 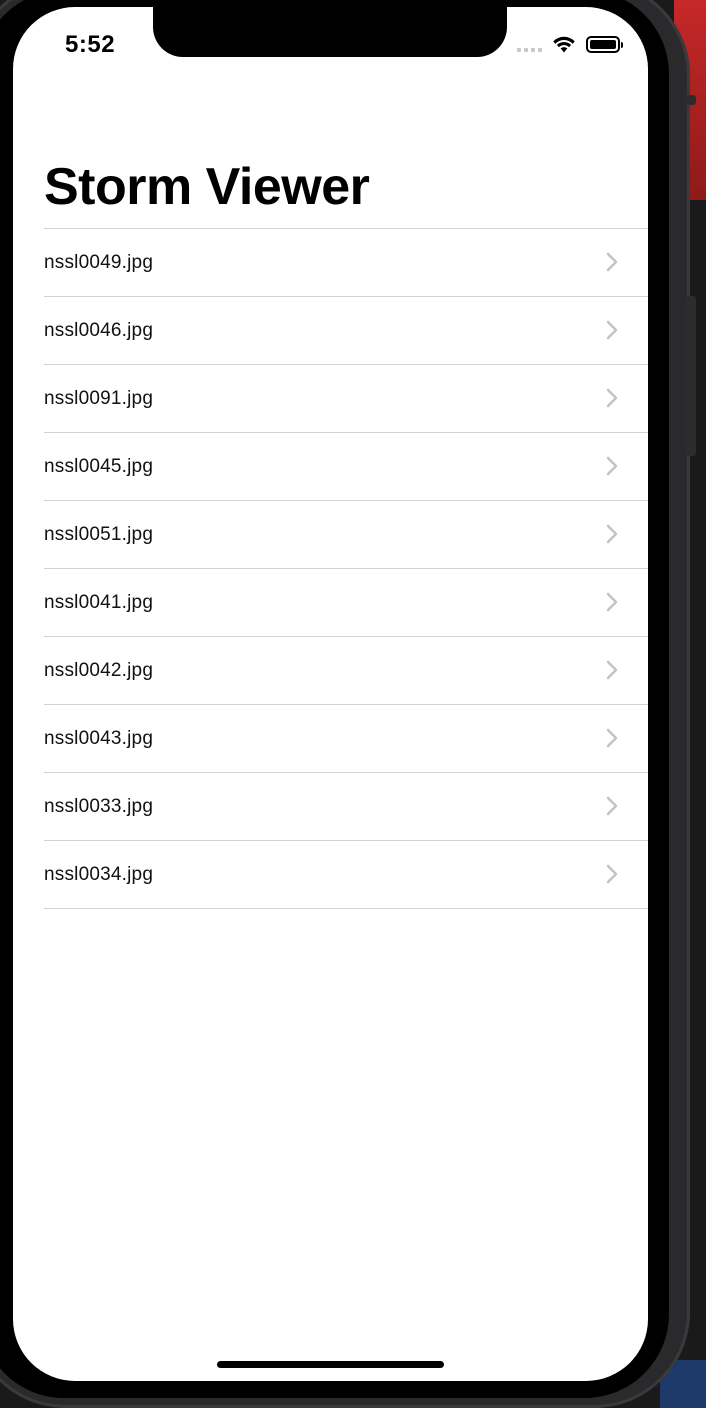 What do you see at coordinates (691, 100) in the screenshot?
I see `mute-switch` at bounding box center [691, 100].